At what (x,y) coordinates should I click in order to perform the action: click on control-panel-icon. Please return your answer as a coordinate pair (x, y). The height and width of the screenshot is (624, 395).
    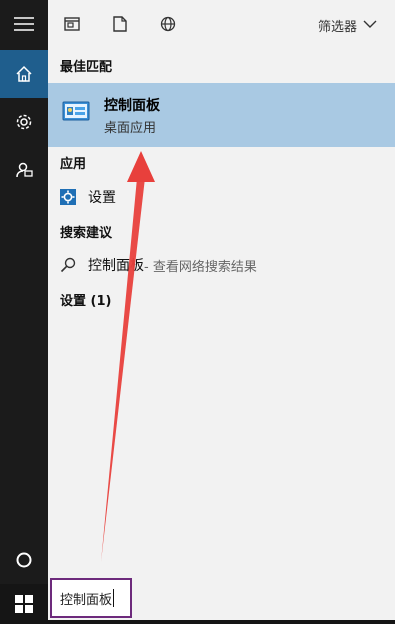
    Looking at the image, I should click on (77, 112).